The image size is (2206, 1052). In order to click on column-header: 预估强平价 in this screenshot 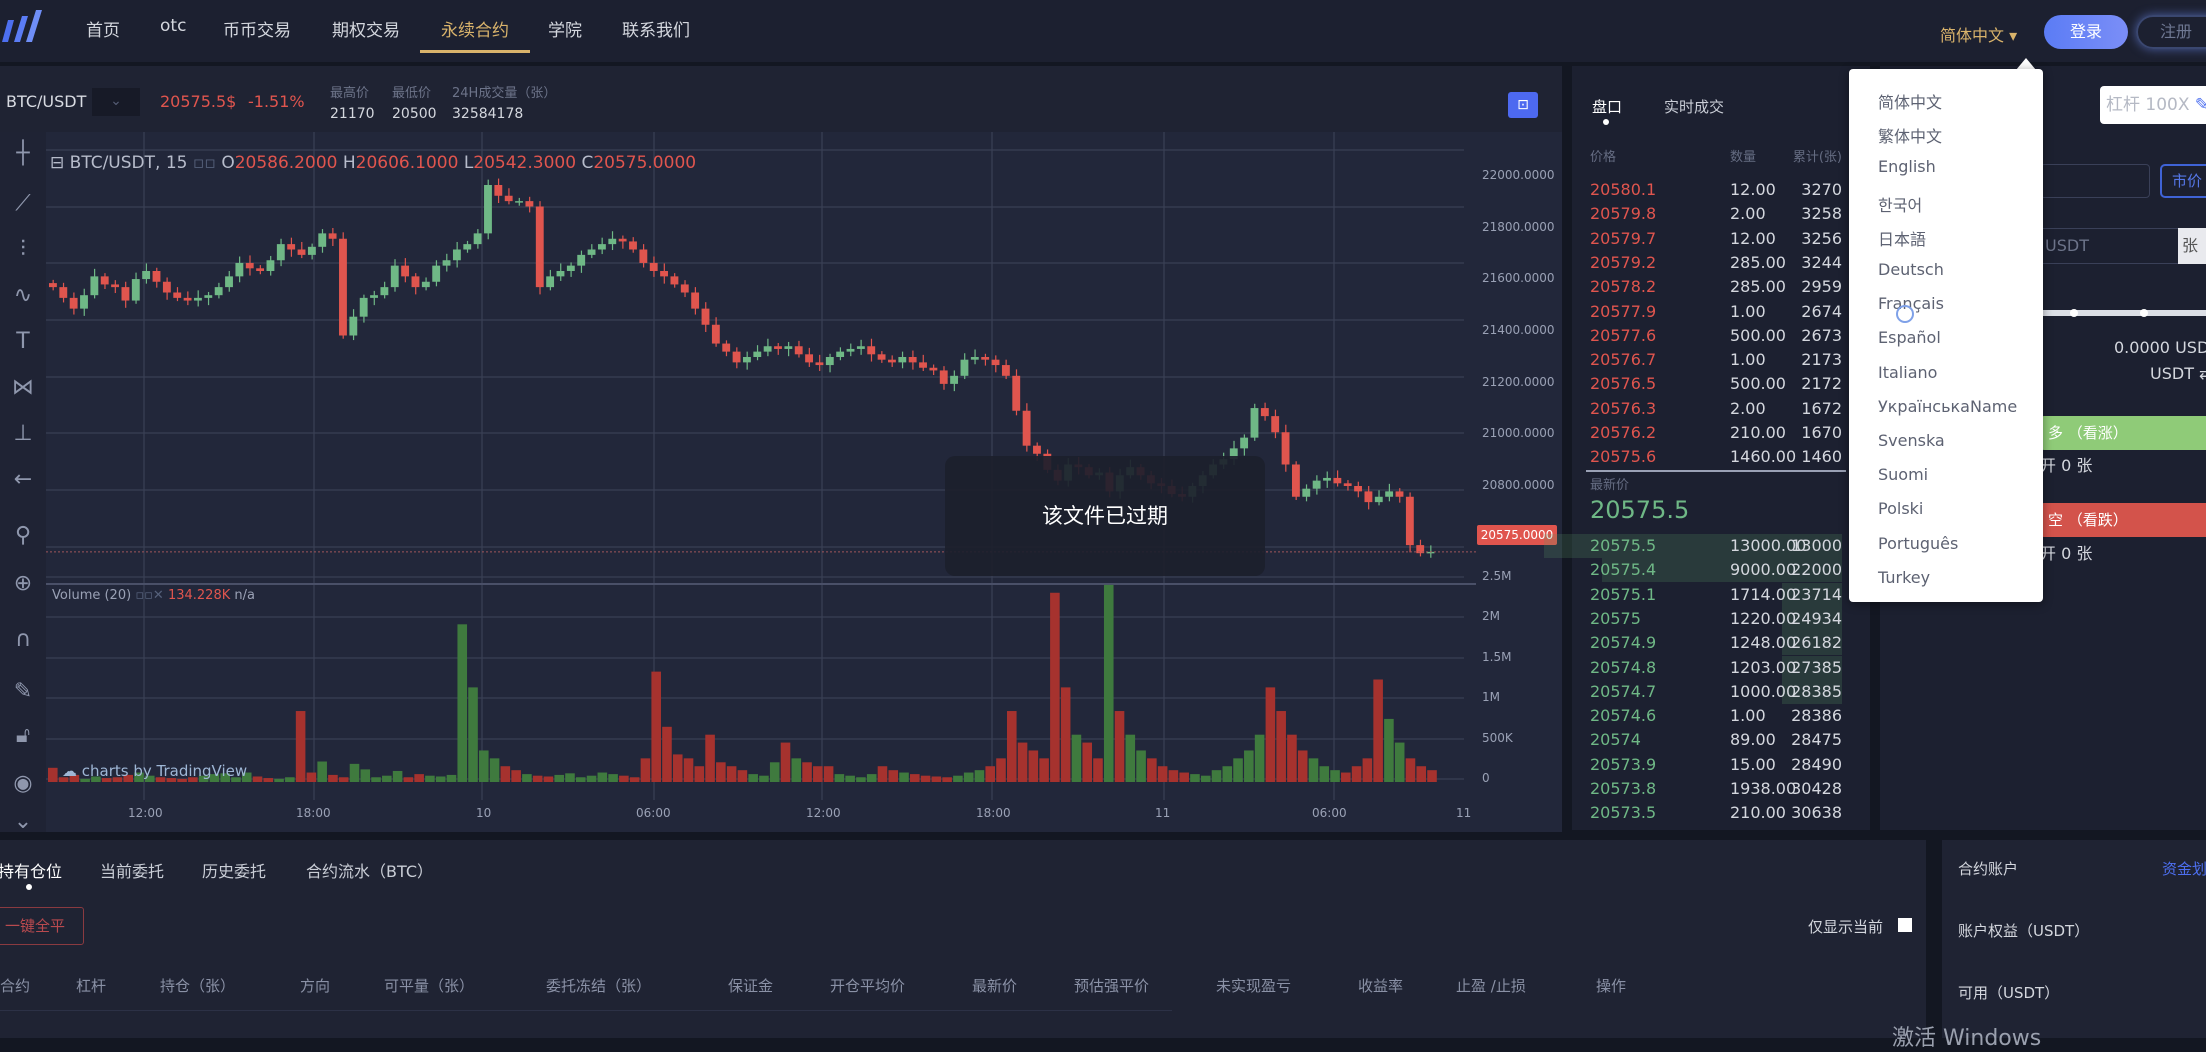, I will do `click(1111, 985)`.